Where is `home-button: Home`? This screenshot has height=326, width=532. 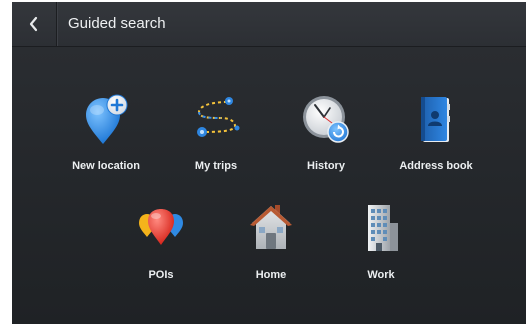
home-button: Home is located at coordinates (271, 251).